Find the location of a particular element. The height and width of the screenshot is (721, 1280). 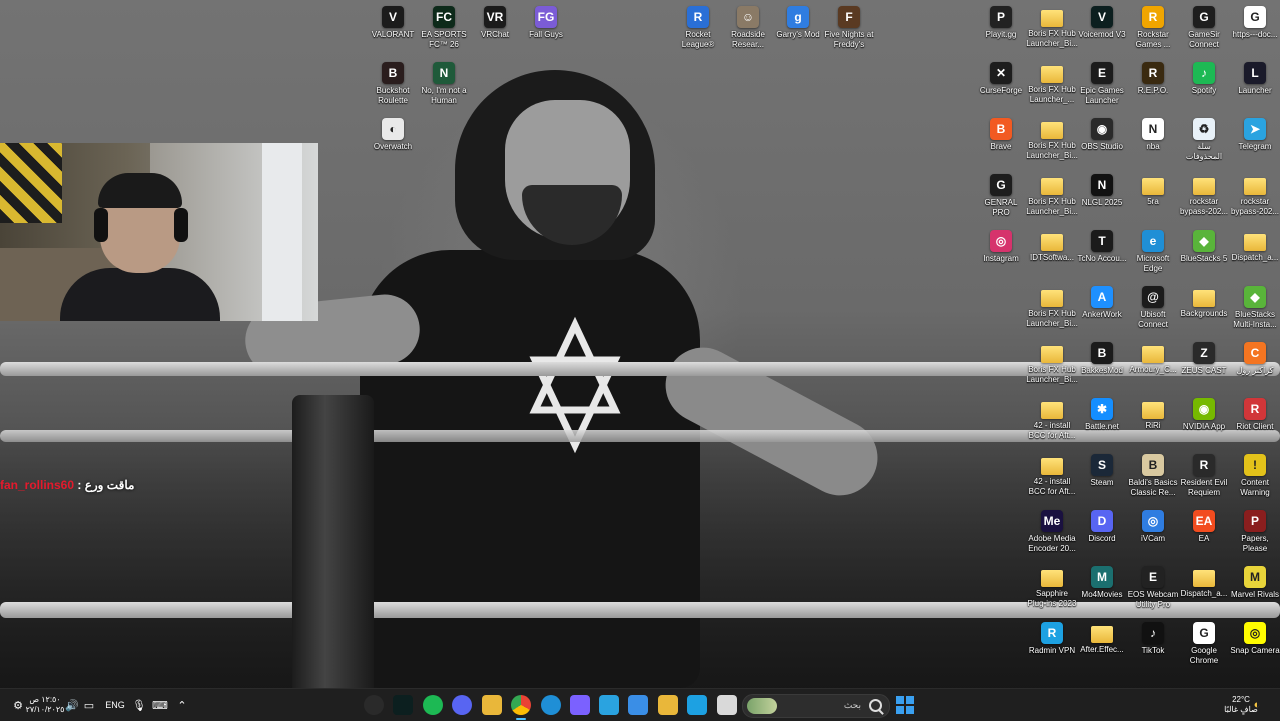

rockstar-icon: R is located at coordinates (1153, 17).